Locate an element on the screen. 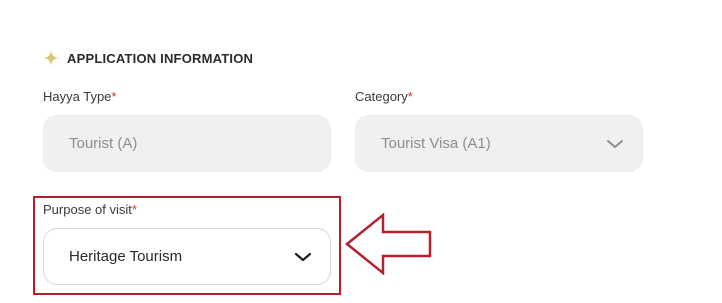  section-title: APPLICATION INFORMATION is located at coordinates (160, 58).